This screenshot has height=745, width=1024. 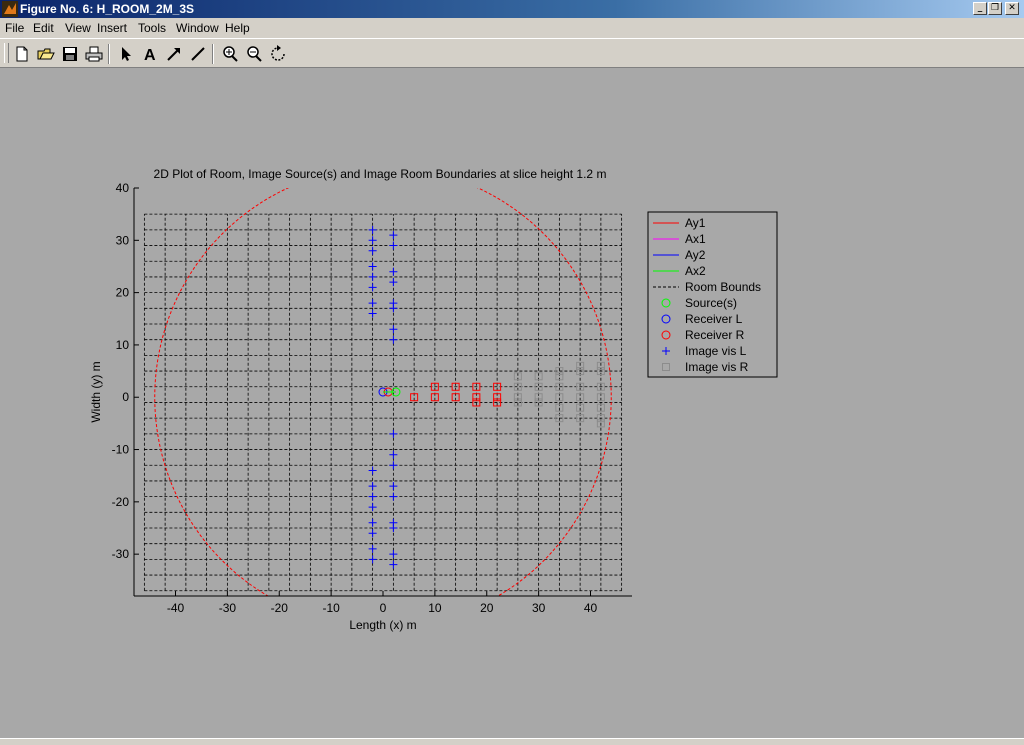 What do you see at coordinates (121, 554) in the screenshot?
I see `y-tick-label: -30` at bounding box center [121, 554].